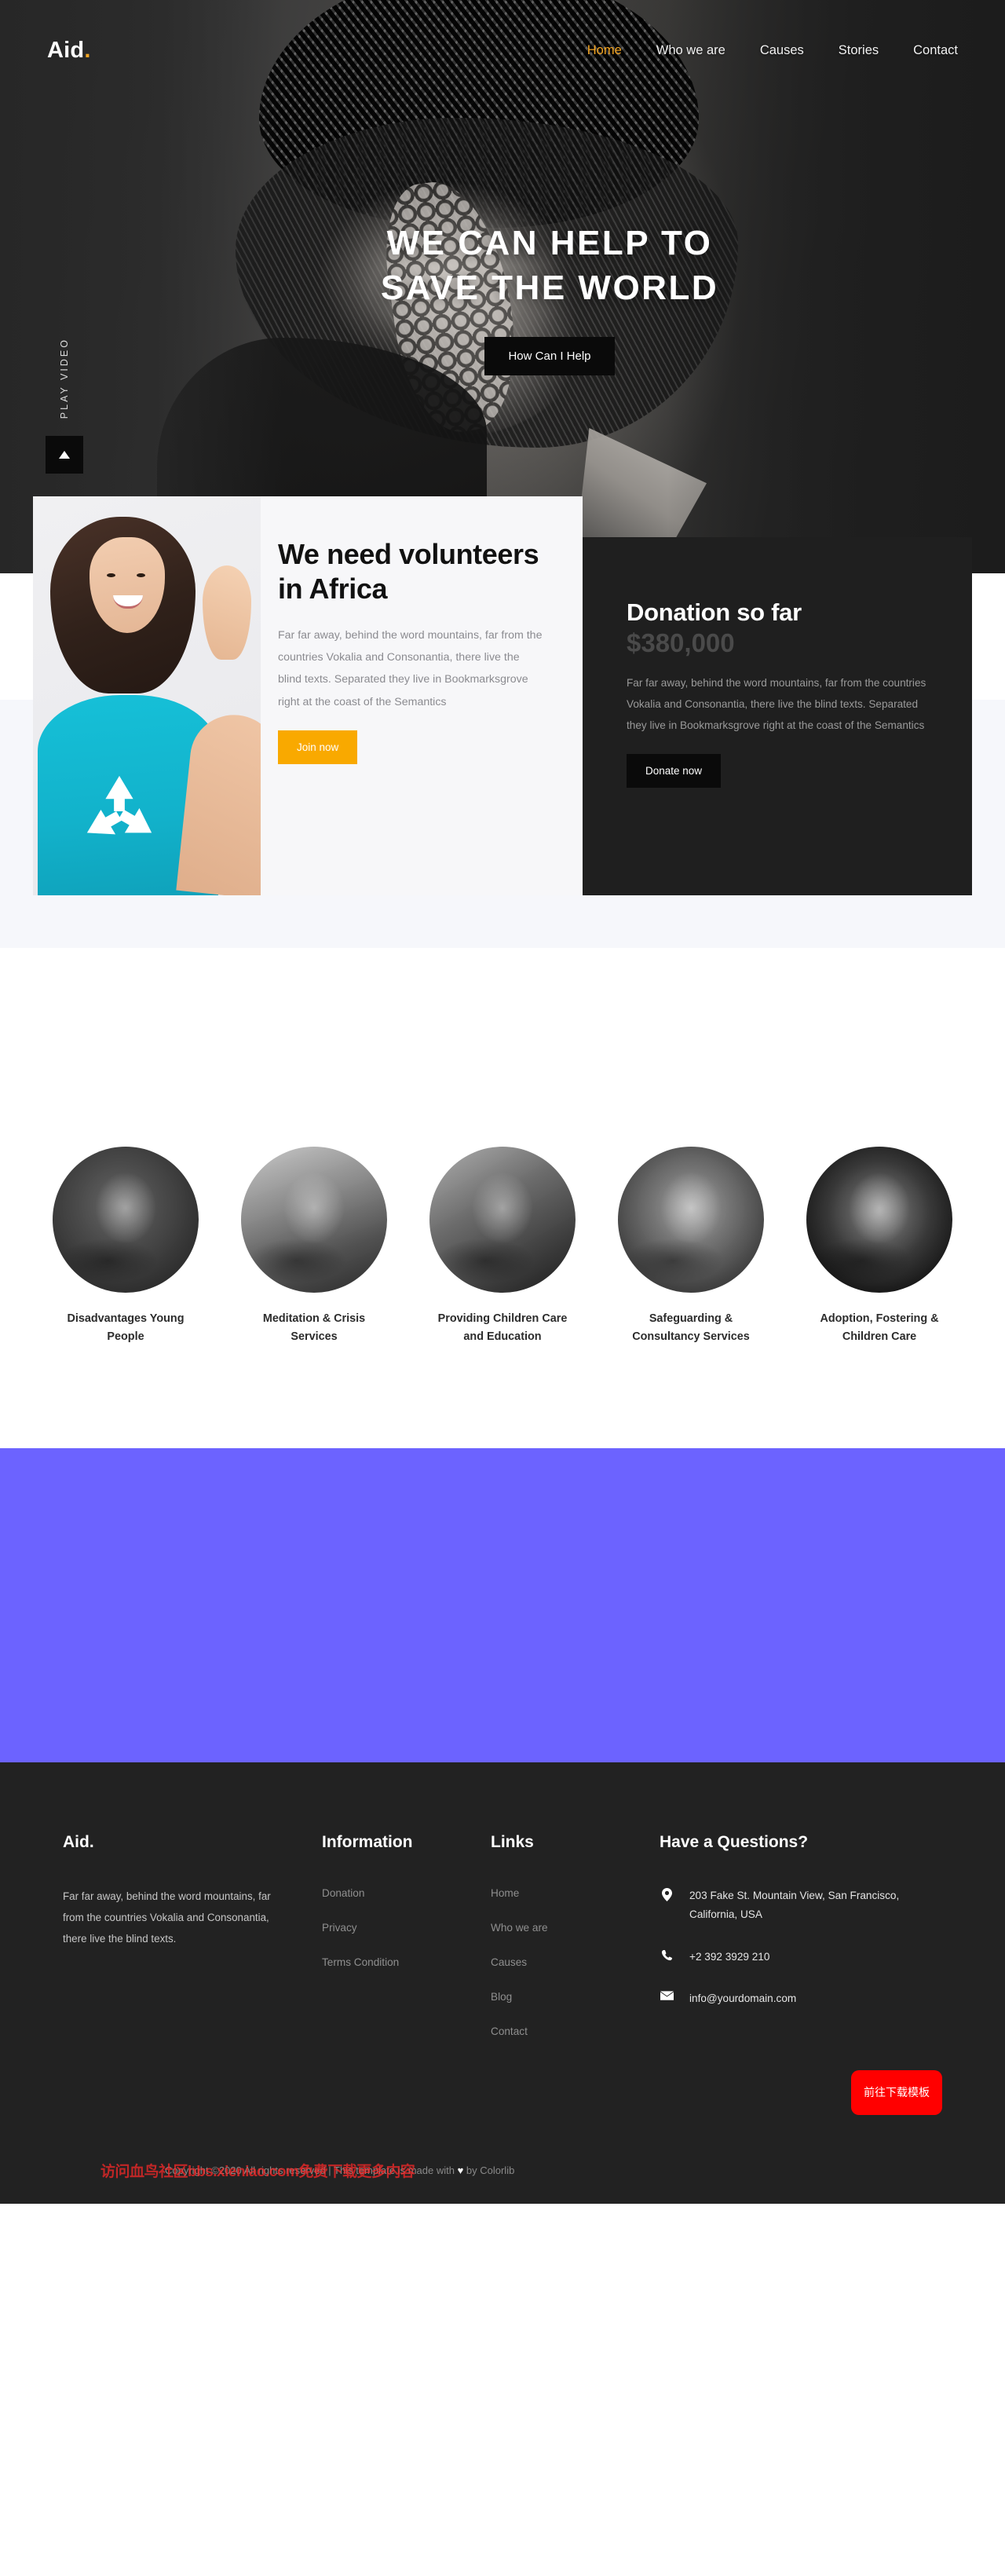  Describe the element at coordinates (563, 1997) in the screenshot. I see `list-item: Blog` at that location.